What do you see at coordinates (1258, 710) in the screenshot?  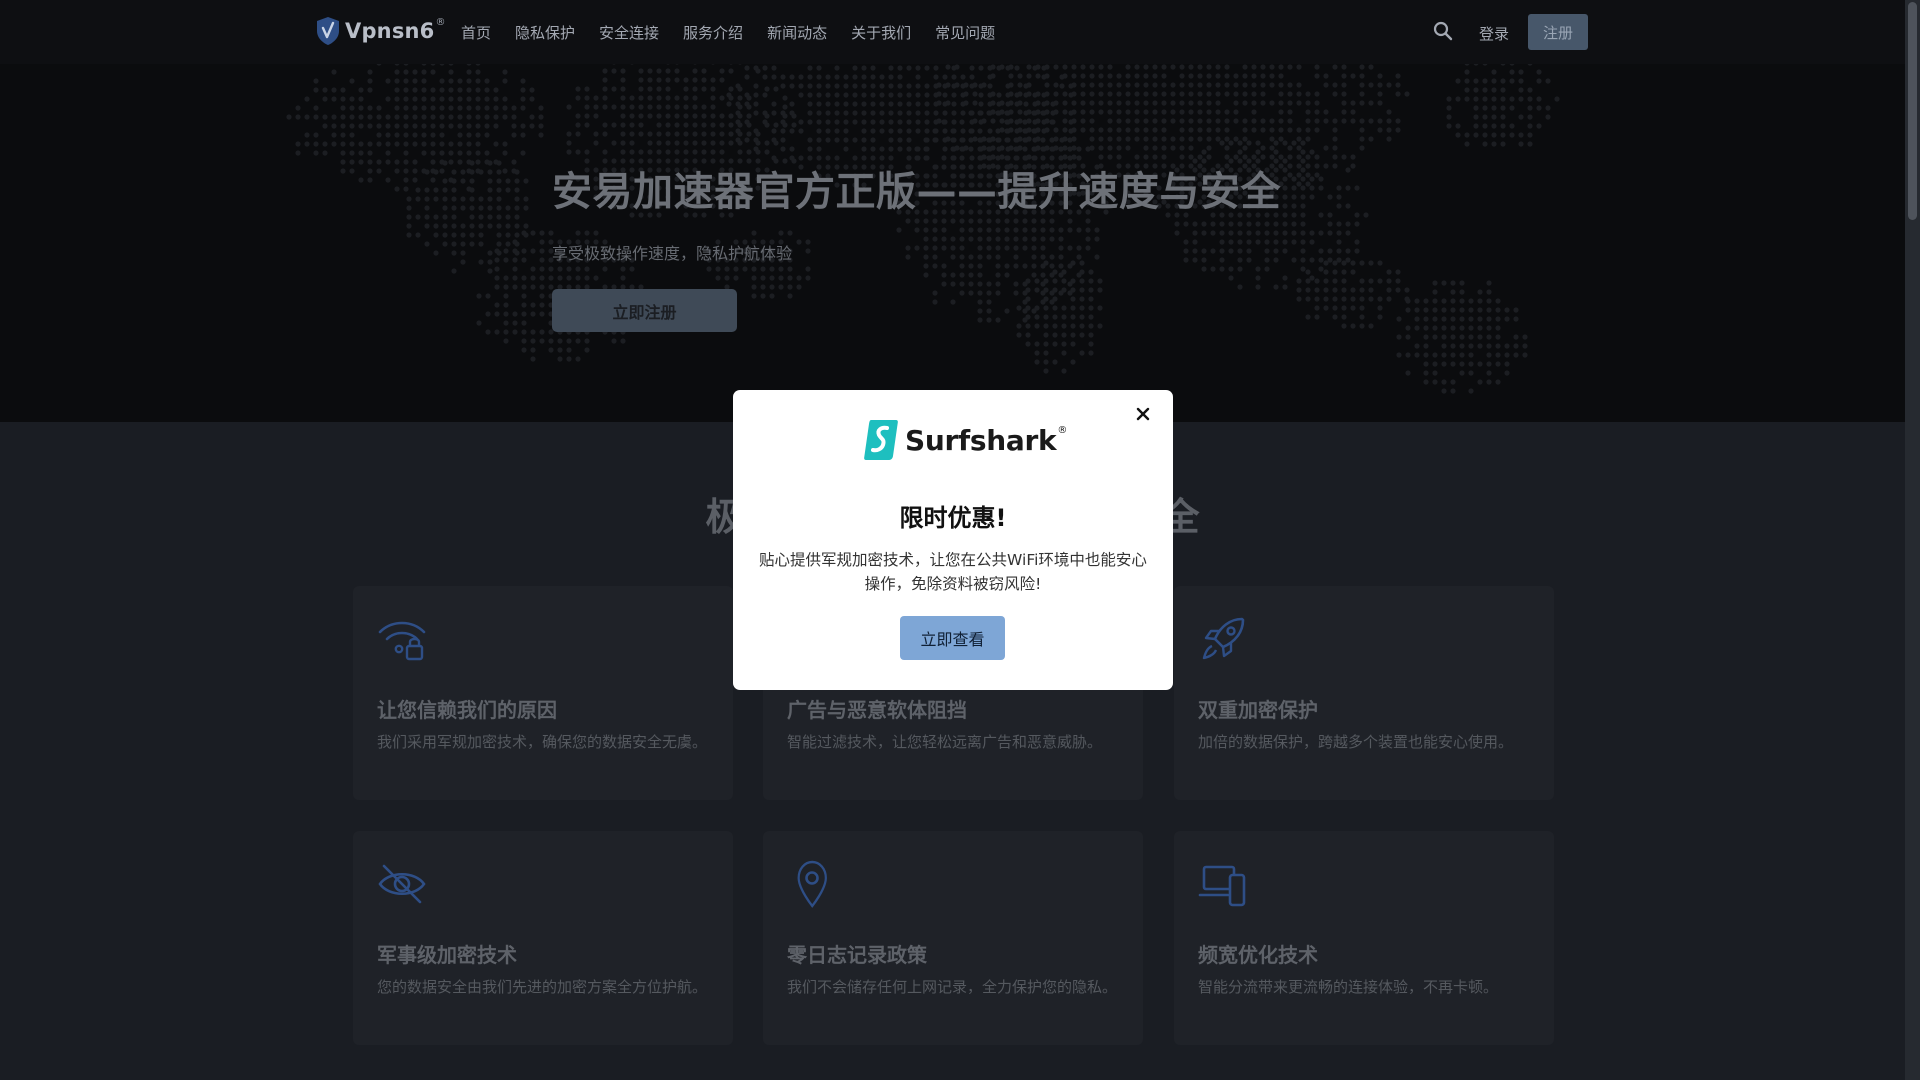 I see `feature-card-title: 双重加密保护` at bounding box center [1258, 710].